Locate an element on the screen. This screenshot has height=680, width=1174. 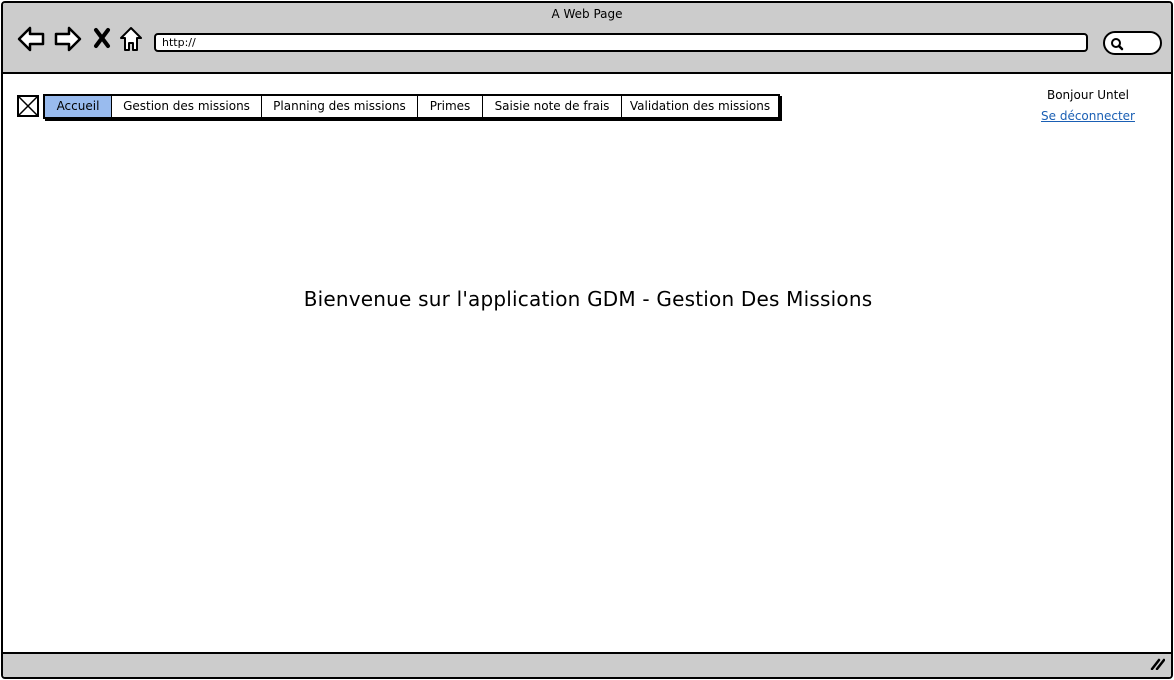
tab-primes: Primes is located at coordinates (450, 106).